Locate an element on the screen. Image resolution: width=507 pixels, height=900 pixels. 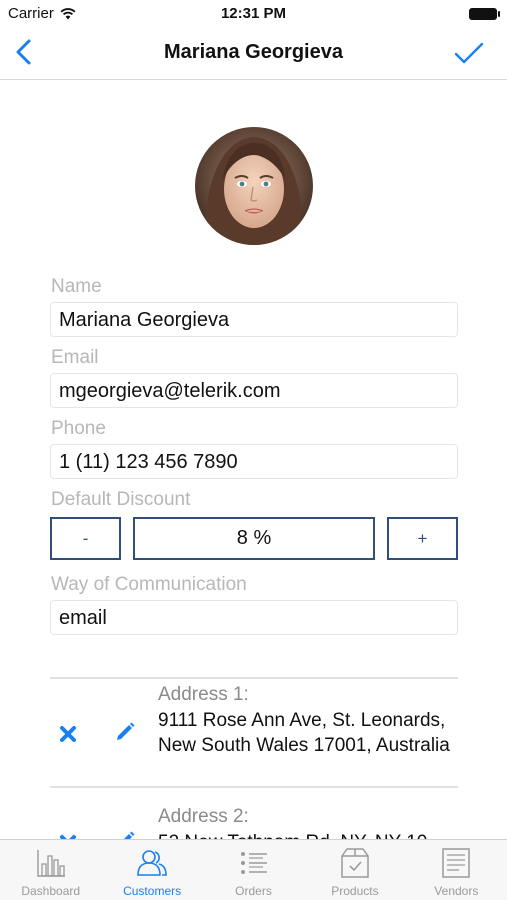
status-time: 12:31 PM is located at coordinates (253, 13).